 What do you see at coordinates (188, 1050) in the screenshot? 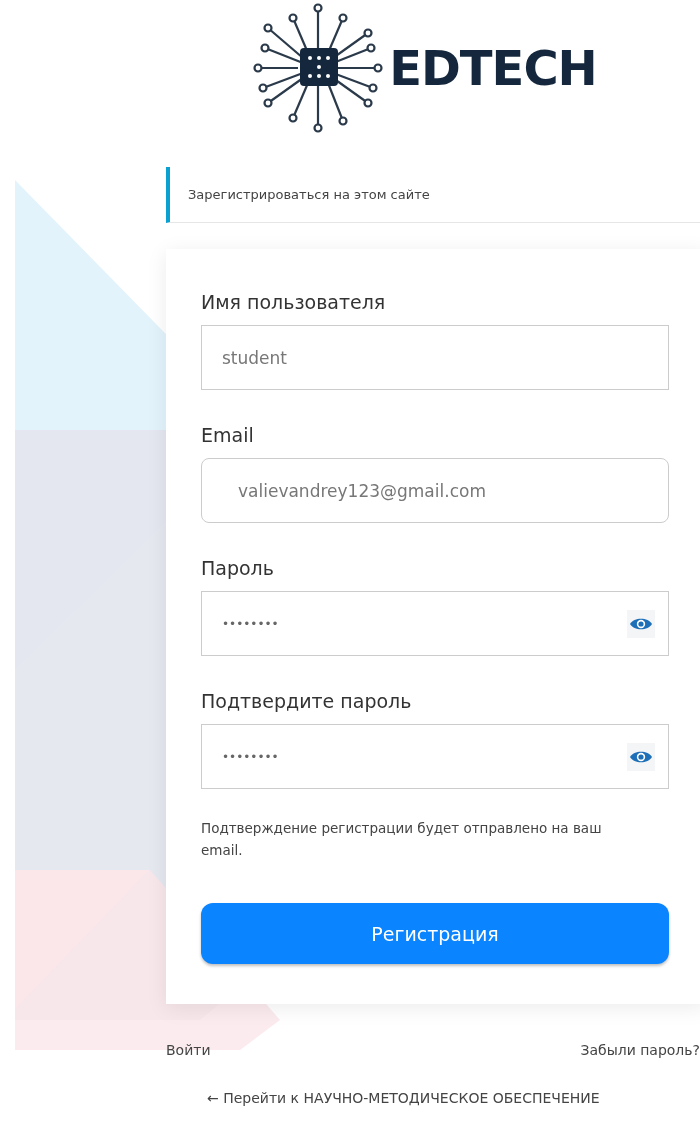
I see `login-link: Войти` at bounding box center [188, 1050].